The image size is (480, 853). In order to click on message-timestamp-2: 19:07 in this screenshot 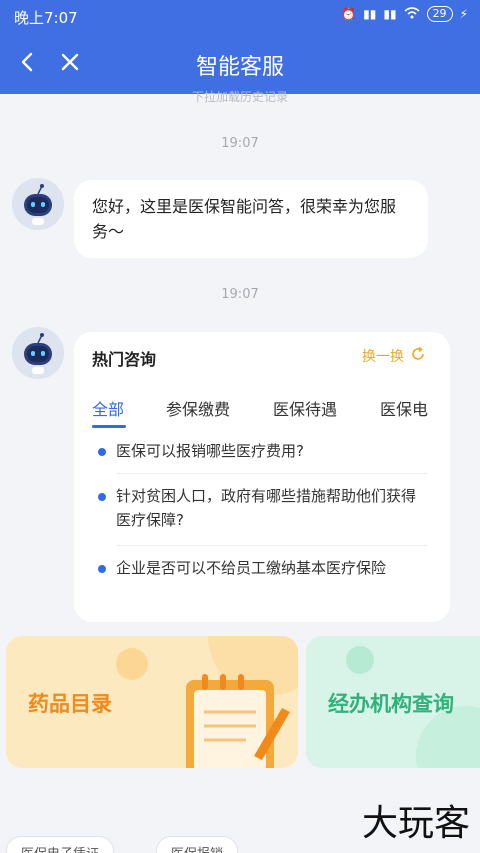, I will do `click(240, 294)`.